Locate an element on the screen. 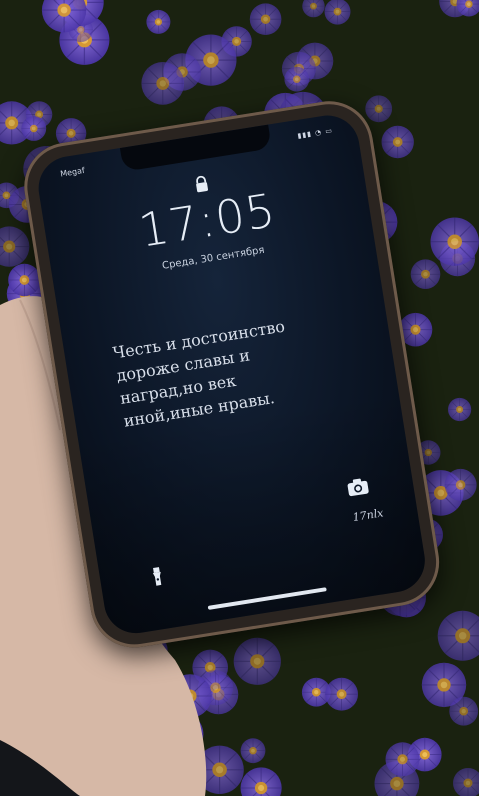  camera-icon is located at coordinates (357, 486).